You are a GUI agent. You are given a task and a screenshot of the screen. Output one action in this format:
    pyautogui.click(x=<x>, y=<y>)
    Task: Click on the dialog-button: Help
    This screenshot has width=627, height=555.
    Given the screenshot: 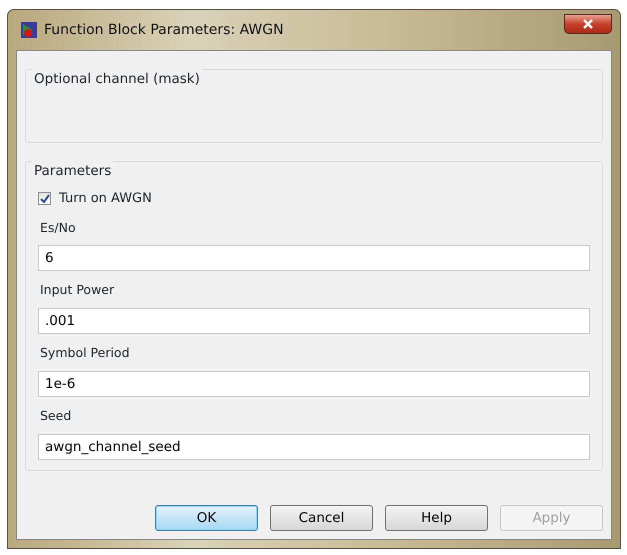 What is the action you would take?
    pyautogui.click(x=436, y=518)
    